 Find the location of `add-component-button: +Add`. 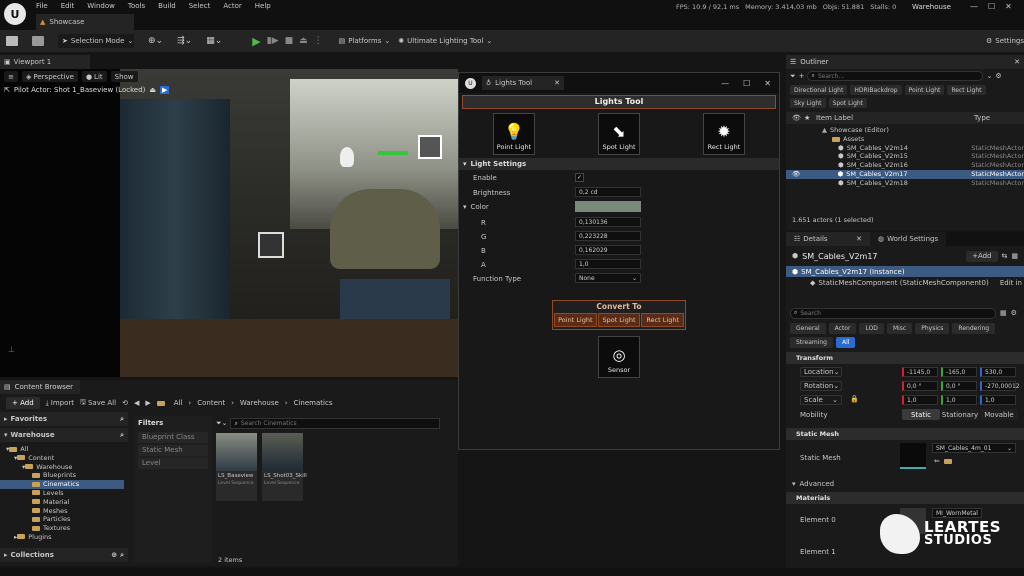

add-component-button: +Add is located at coordinates (982, 256).